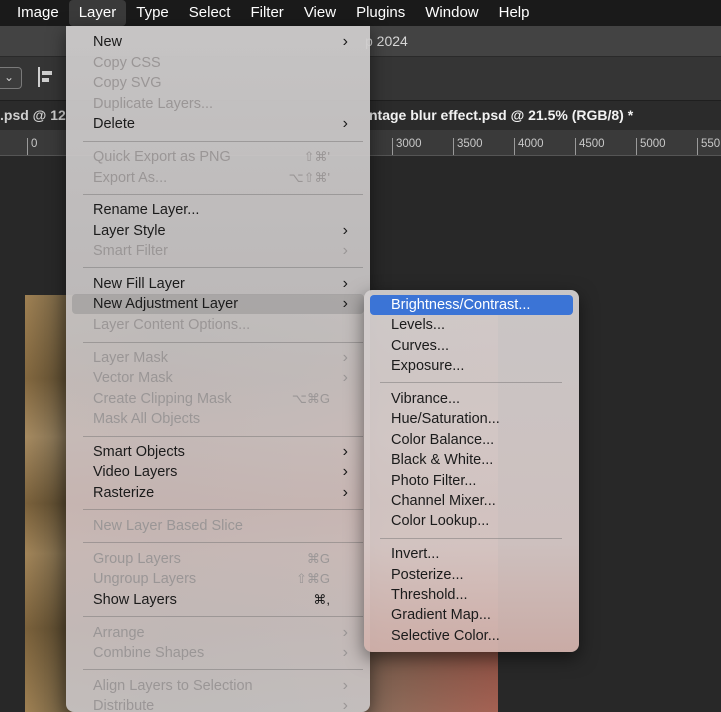  Describe the element at coordinates (218, 452) in the screenshot. I see `menu-item-smart-objects: Smart Objects ›` at that location.